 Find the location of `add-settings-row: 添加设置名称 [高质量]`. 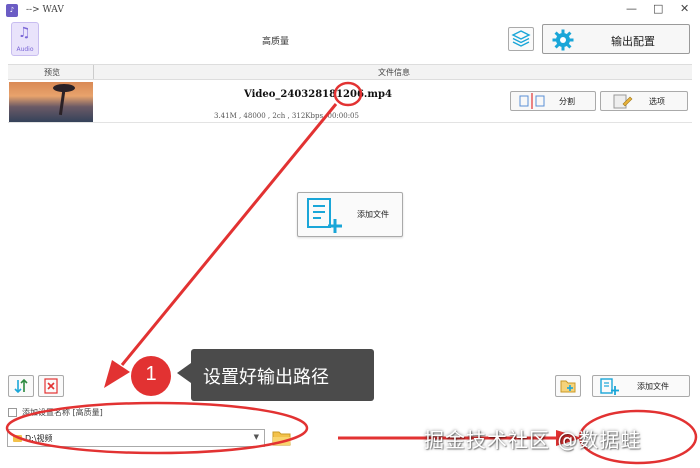

add-settings-row: 添加设置名称 [高质量] is located at coordinates (55, 412).